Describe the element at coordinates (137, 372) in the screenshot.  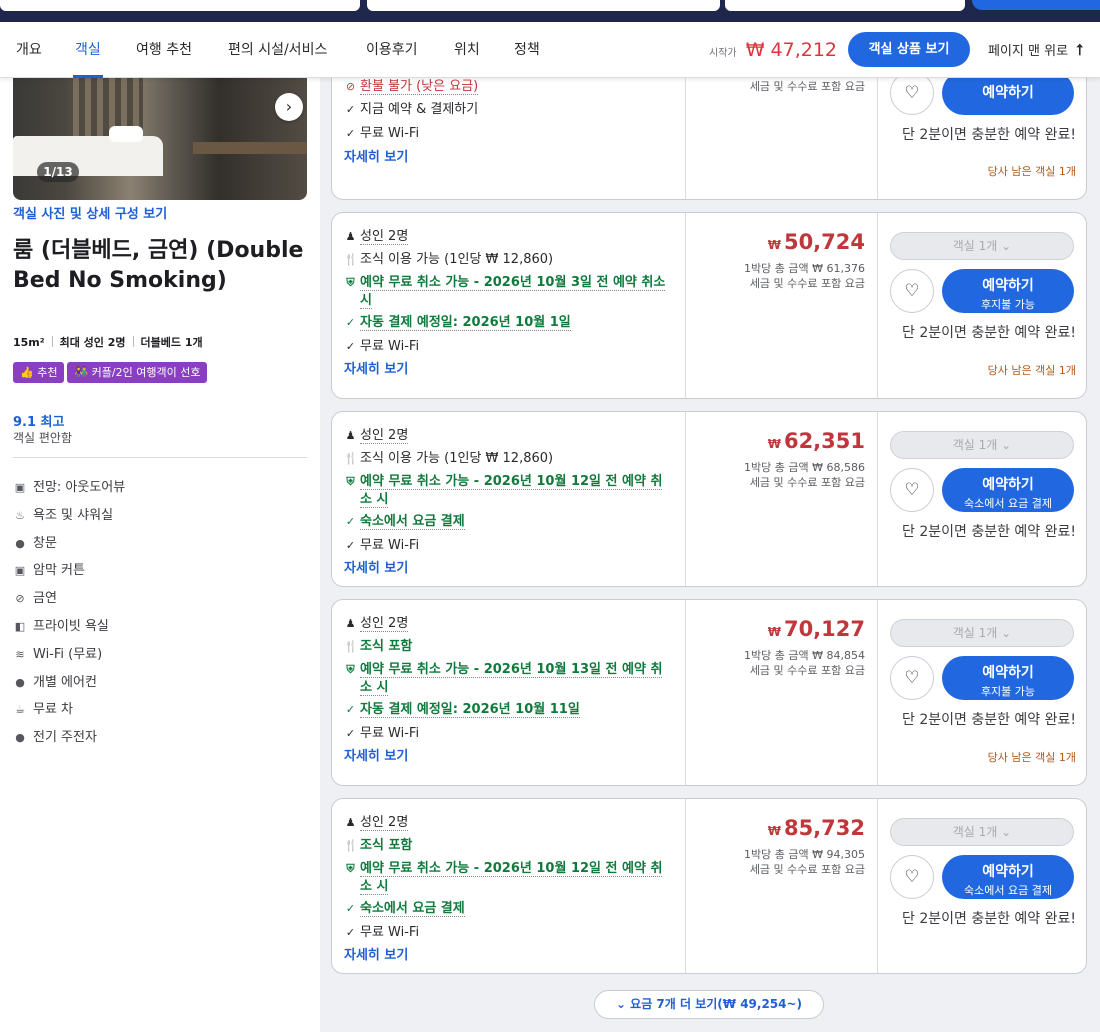
I see `couple-badge: 👫 커플/2인 여행객이 선호` at that location.